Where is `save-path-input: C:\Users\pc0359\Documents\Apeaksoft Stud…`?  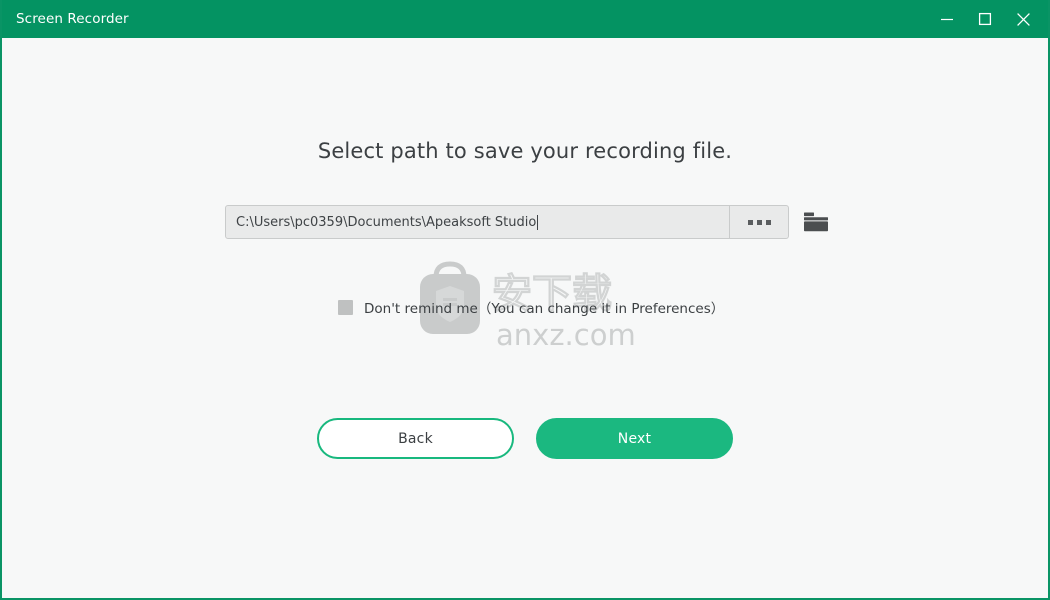 save-path-input: C:\Users\pc0359\Documents\Apeaksoft Stud… is located at coordinates (507, 222).